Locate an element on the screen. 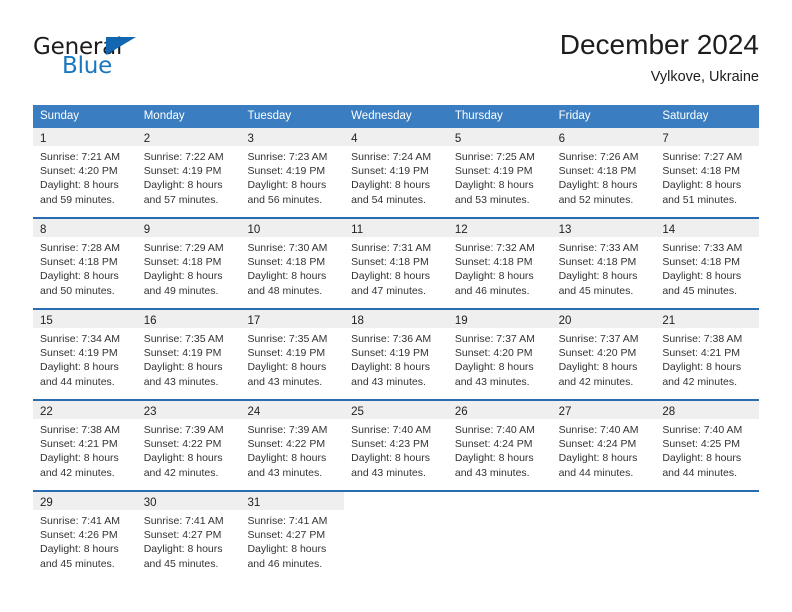  sunset-text: Sunset: 4:21 PM is located at coordinates (79, 444).